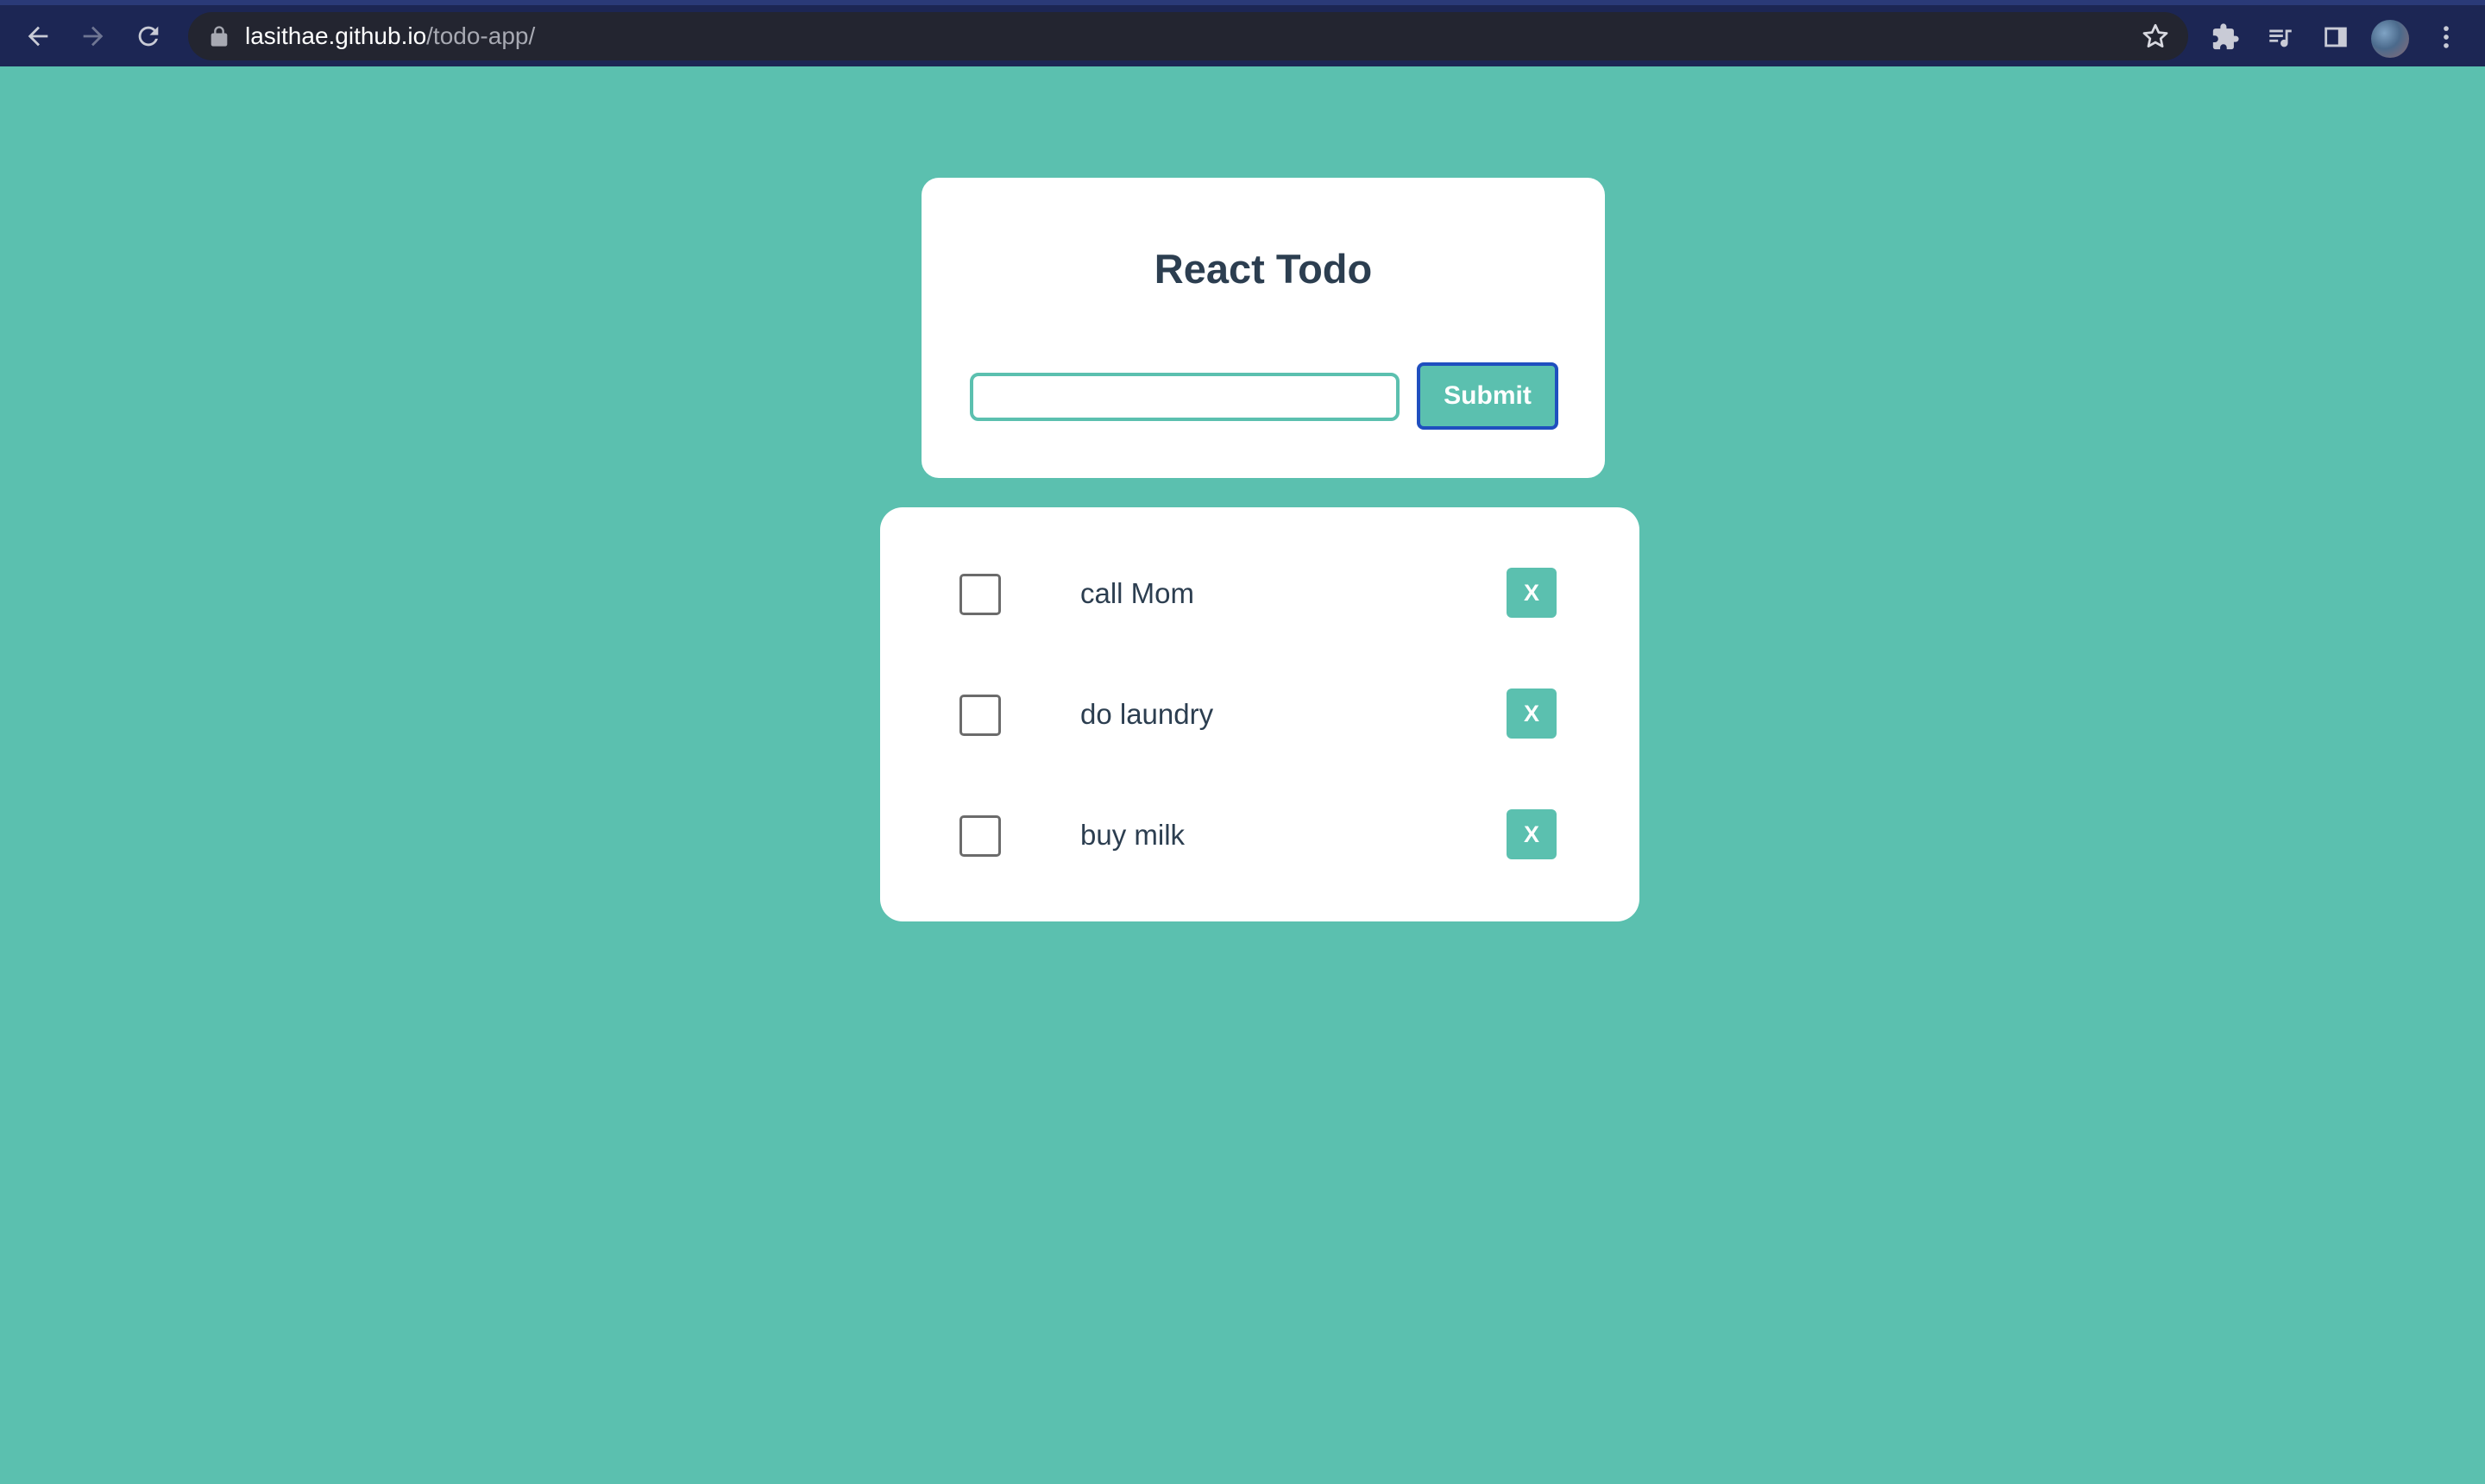 The width and height of the screenshot is (2485, 1484). I want to click on address-bar: lasithae.github.io/todo-app/, so click(1188, 36).